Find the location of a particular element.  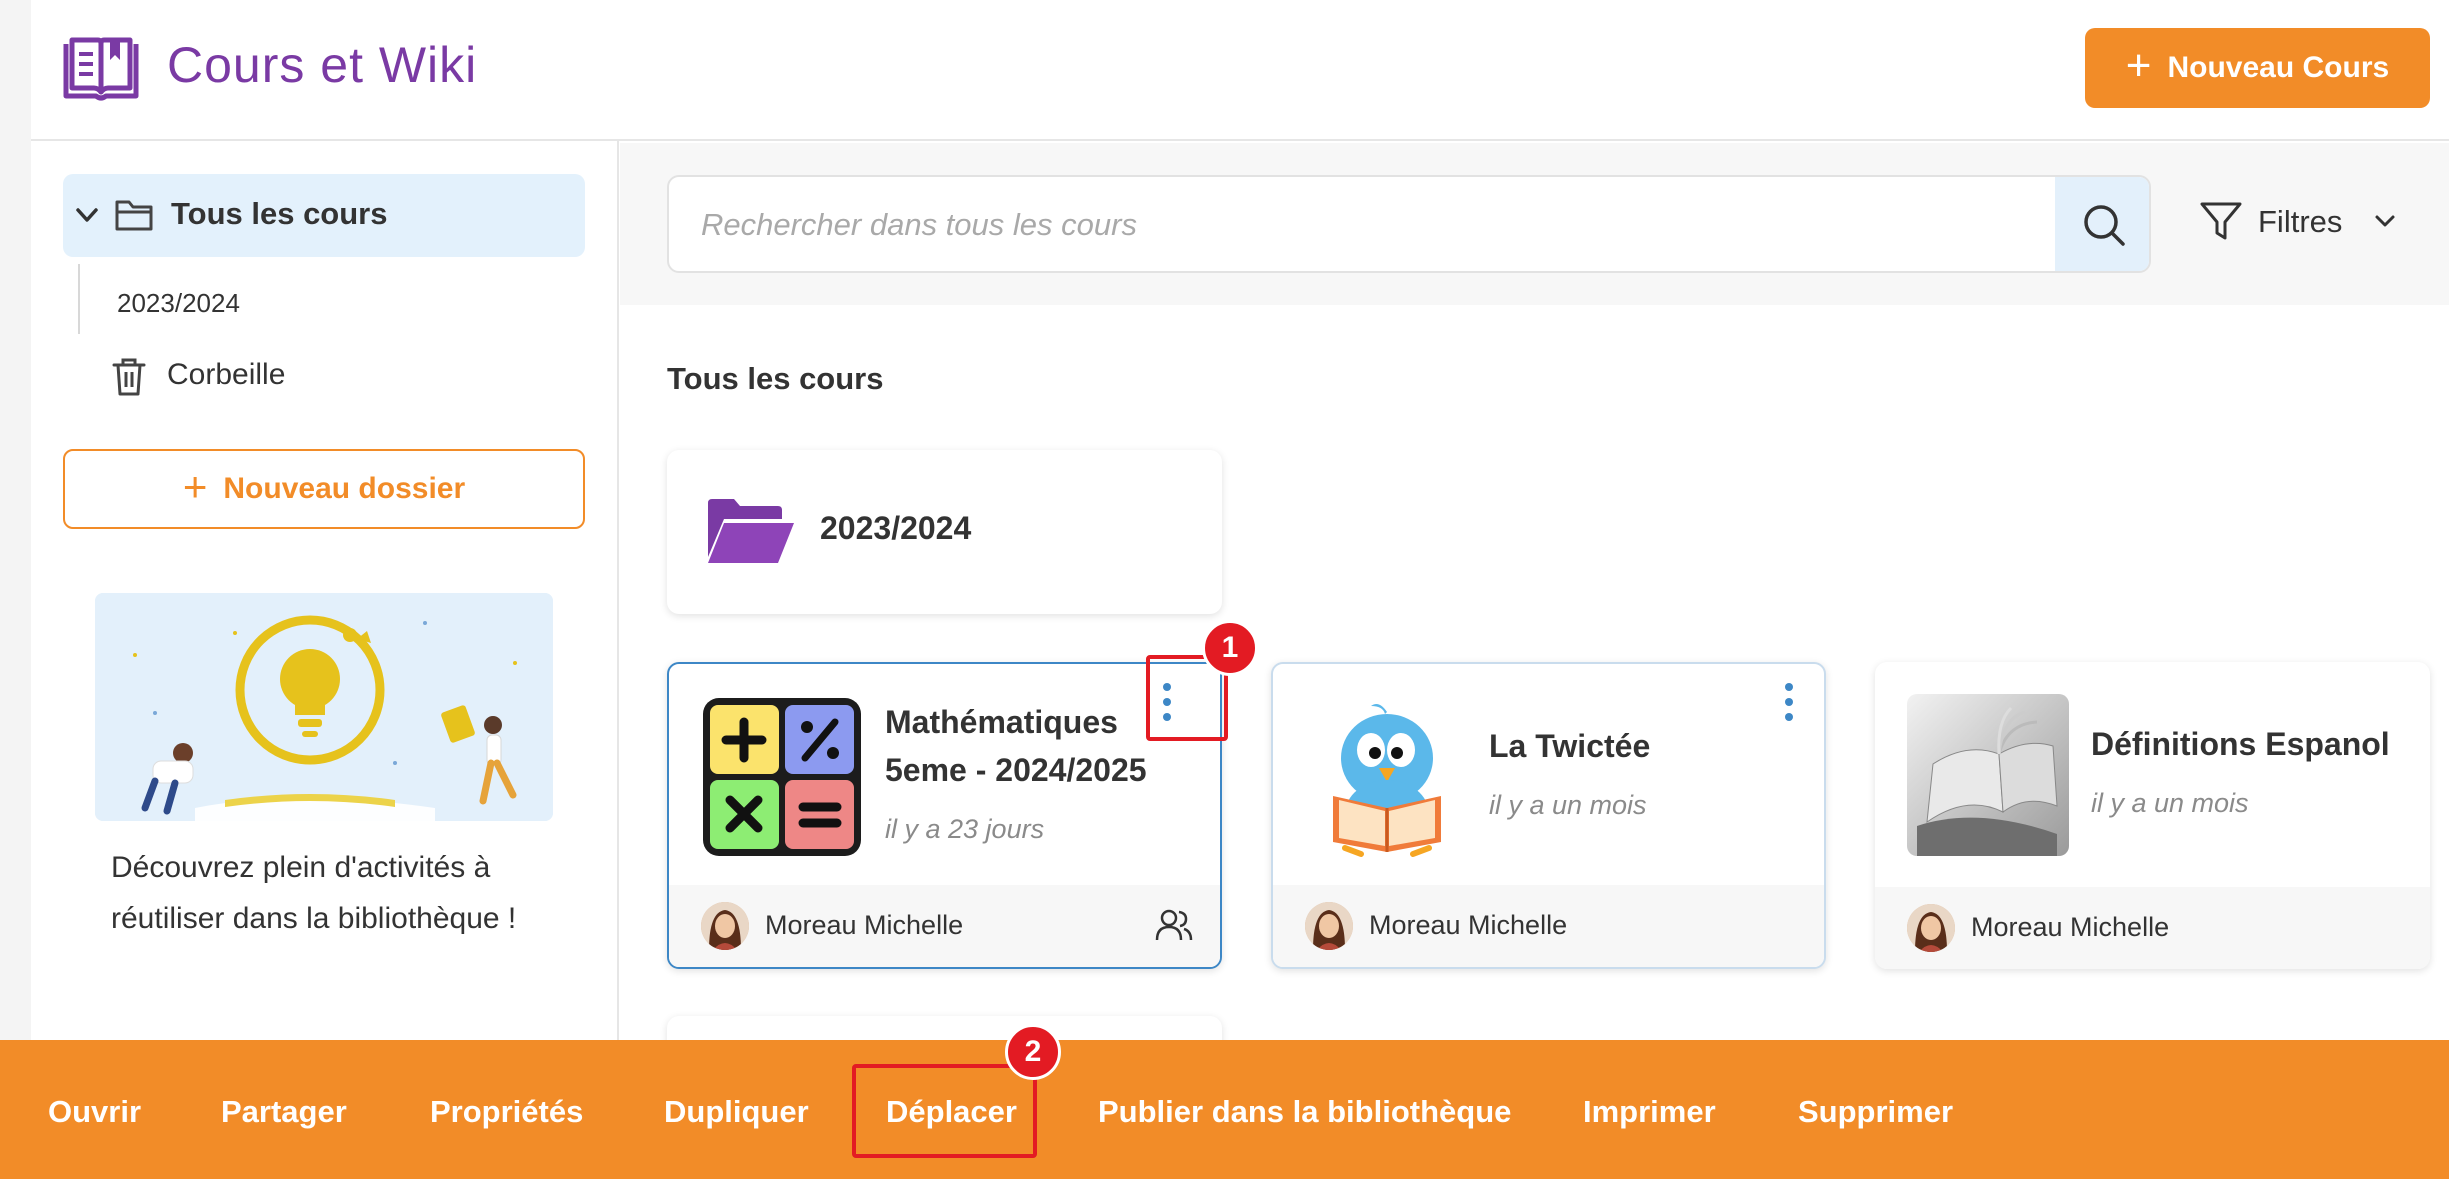

action-share: Partager is located at coordinates (284, 1112).